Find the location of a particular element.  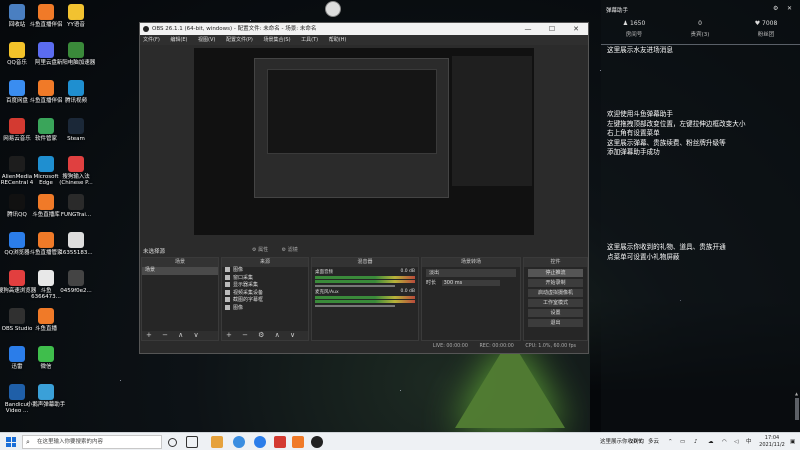

caption-source-icon is located at coordinates (227, 299).